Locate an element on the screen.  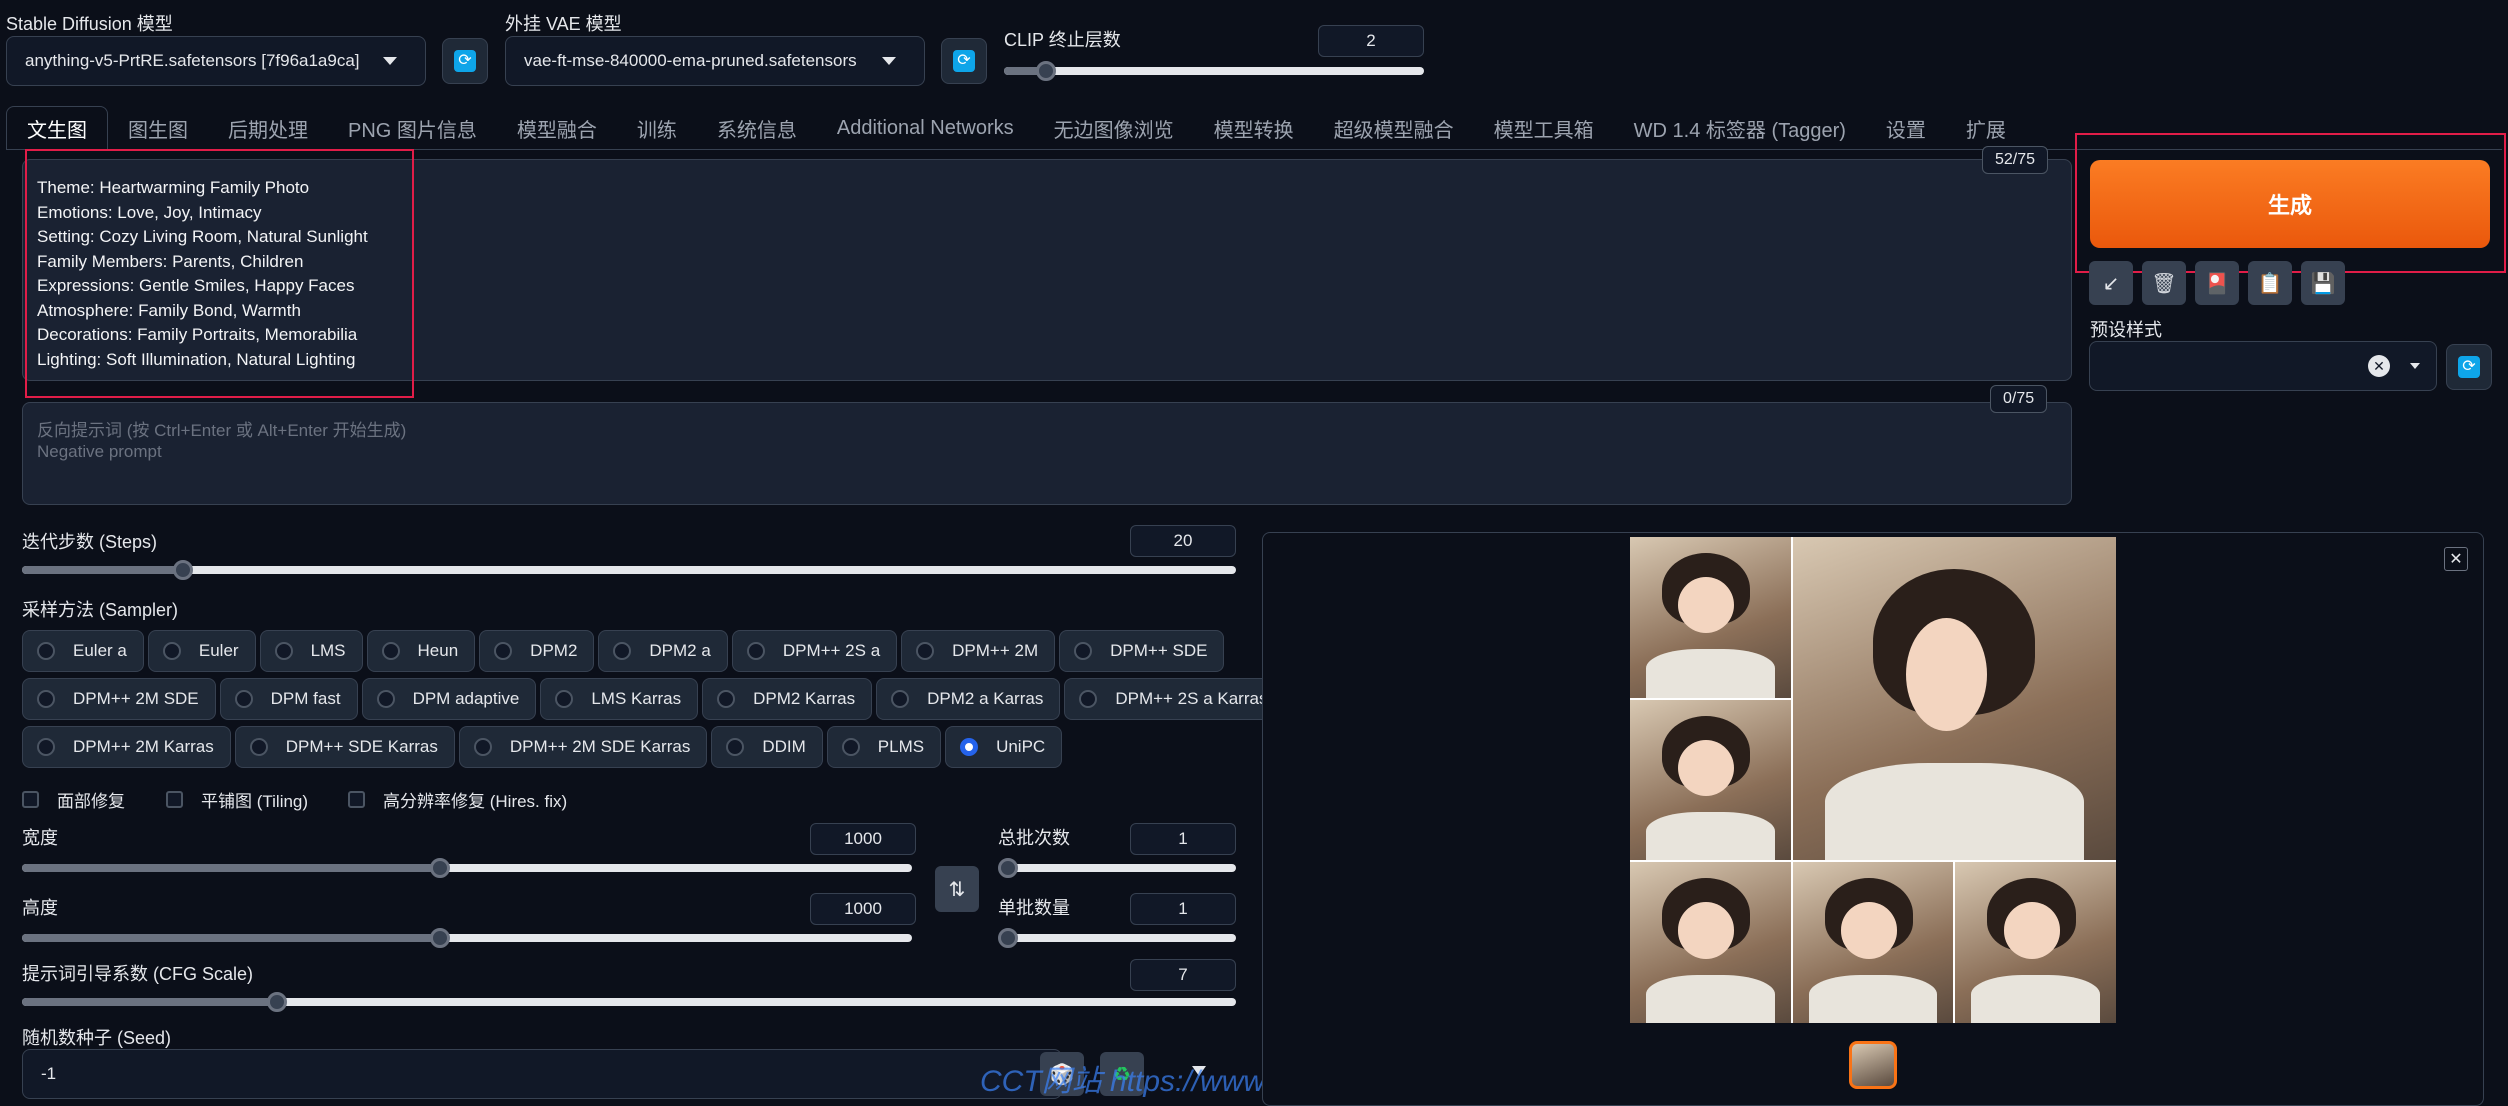
sampler-option: DPM++ 2M SDE Karras is located at coordinates (583, 747).